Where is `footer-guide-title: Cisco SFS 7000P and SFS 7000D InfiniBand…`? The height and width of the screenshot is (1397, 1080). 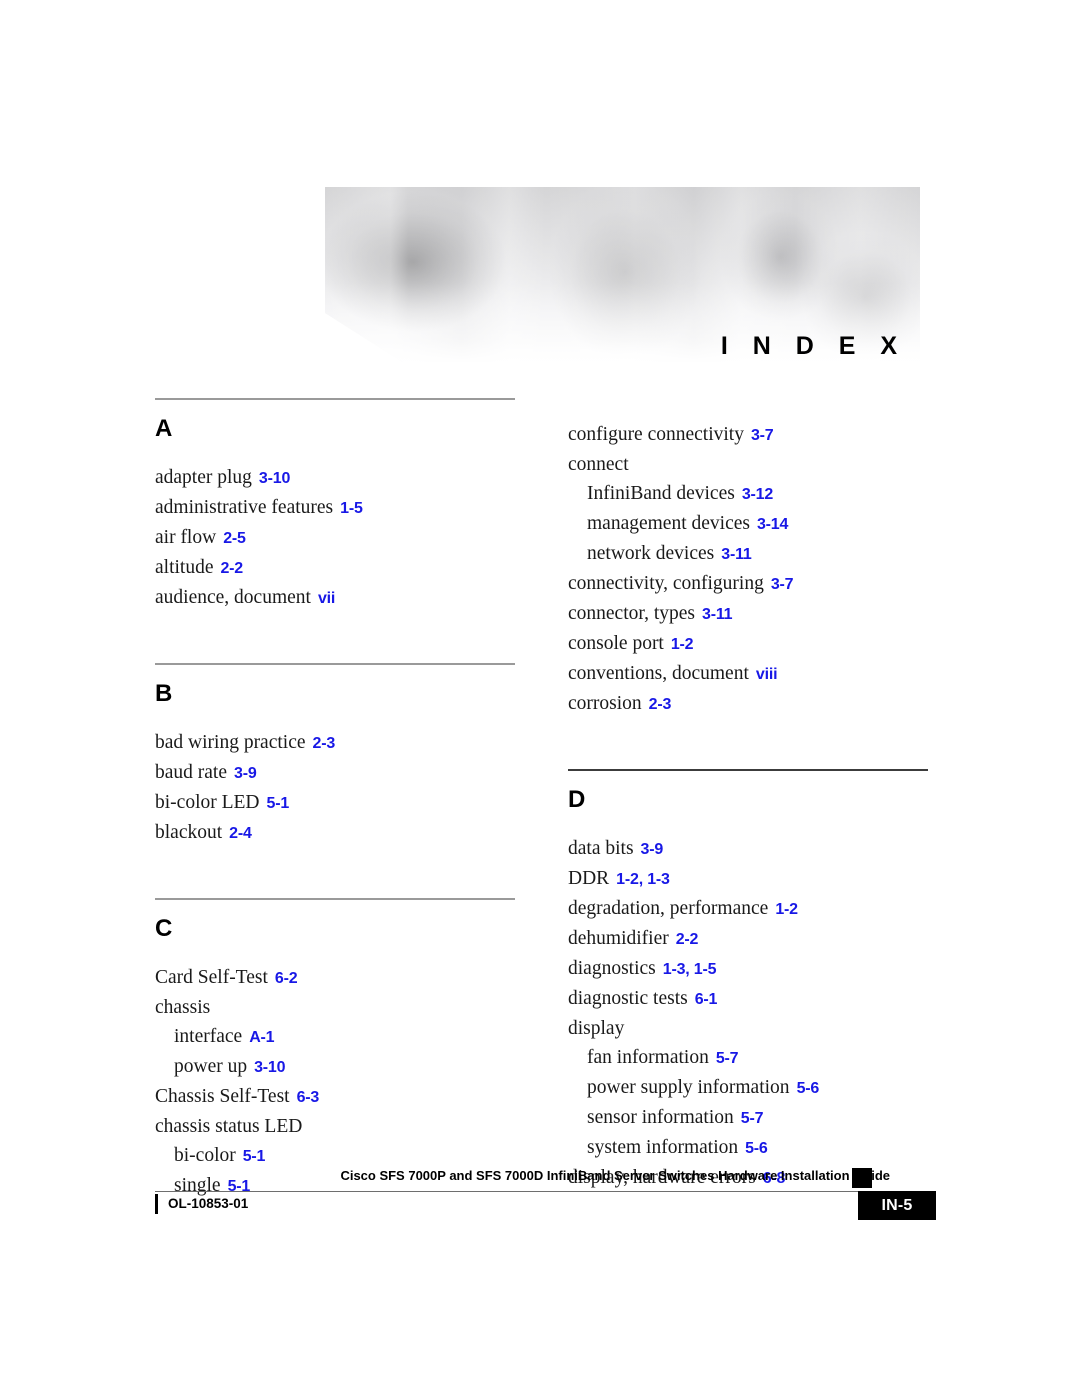
footer-guide-title: Cisco SFS 7000P and SFS 7000D InfiniBand… is located at coordinates (615, 1175).